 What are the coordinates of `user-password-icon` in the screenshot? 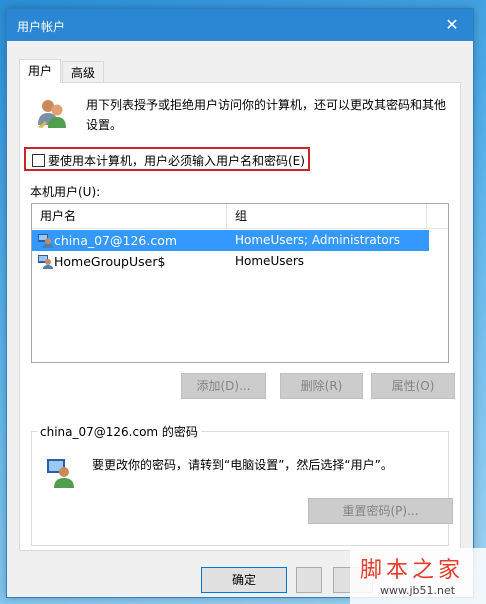 It's located at (60, 473).